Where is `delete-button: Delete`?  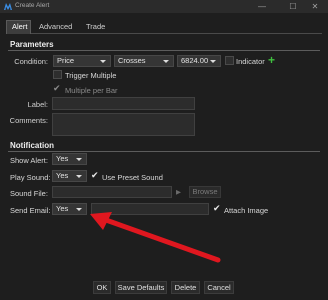
delete-button: Delete is located at coordinates (185, 287).